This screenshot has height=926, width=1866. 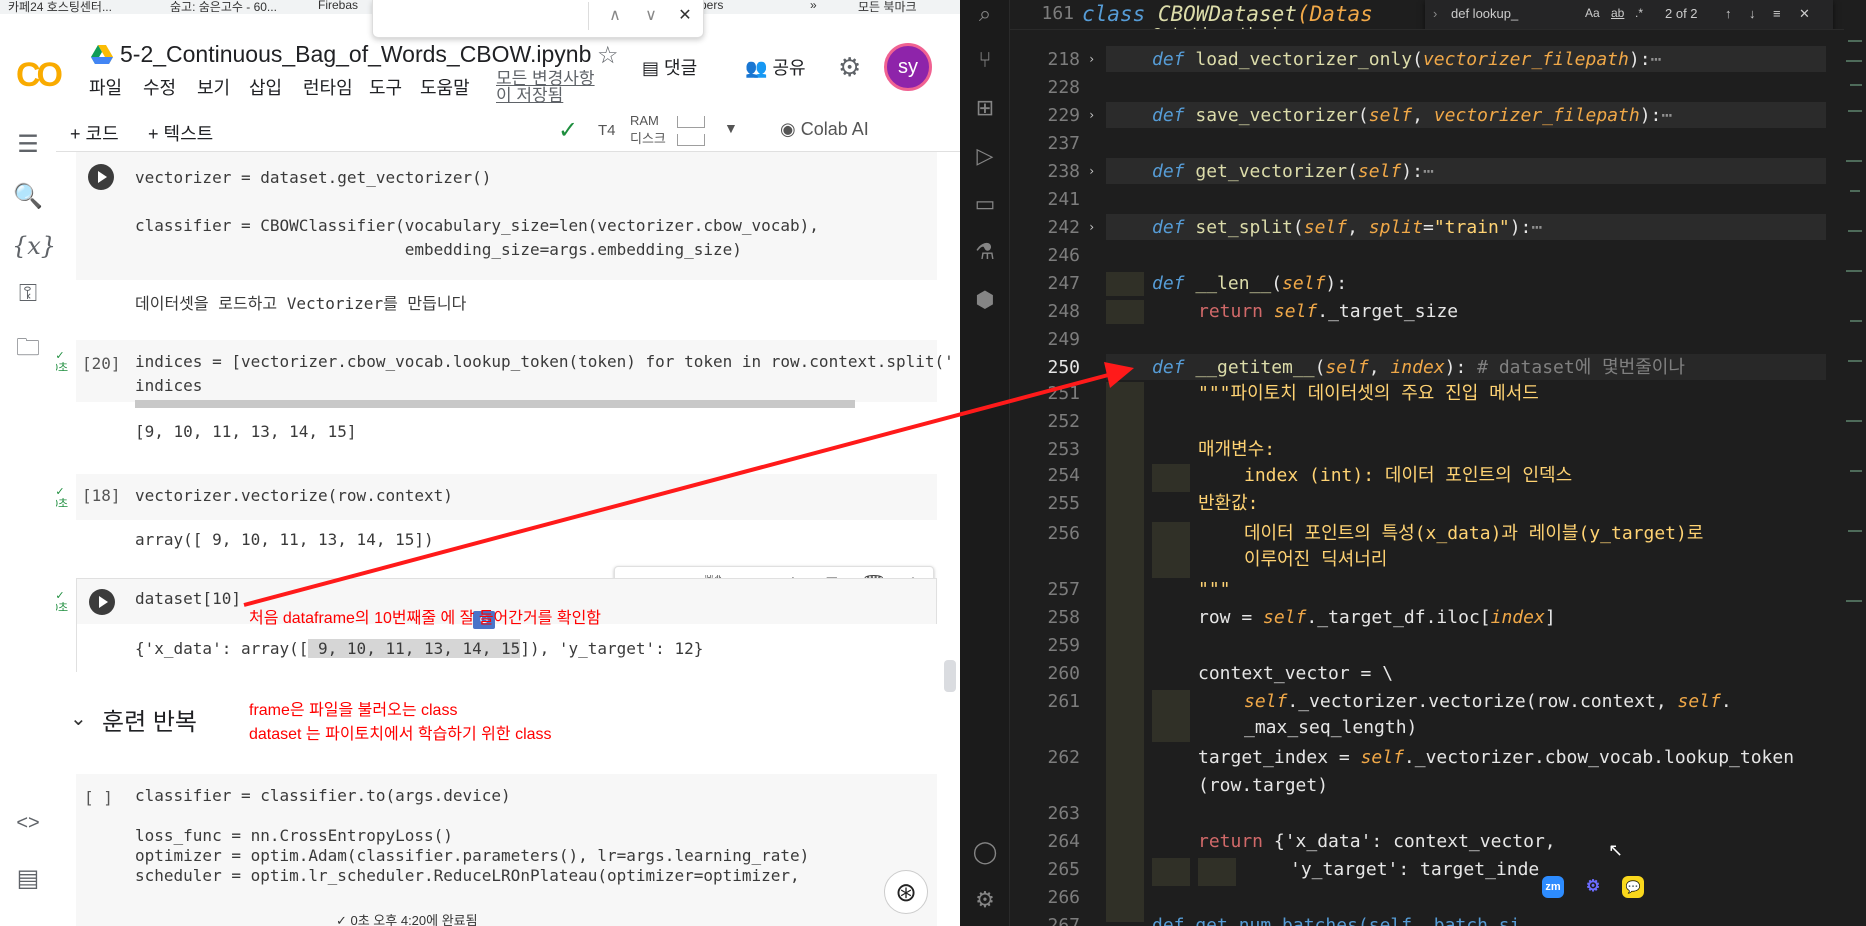 What do you see at coordinates (985, 61) in the screenshot?
I see `source-control-icon: ⑂` at bounding box center [985, 61].